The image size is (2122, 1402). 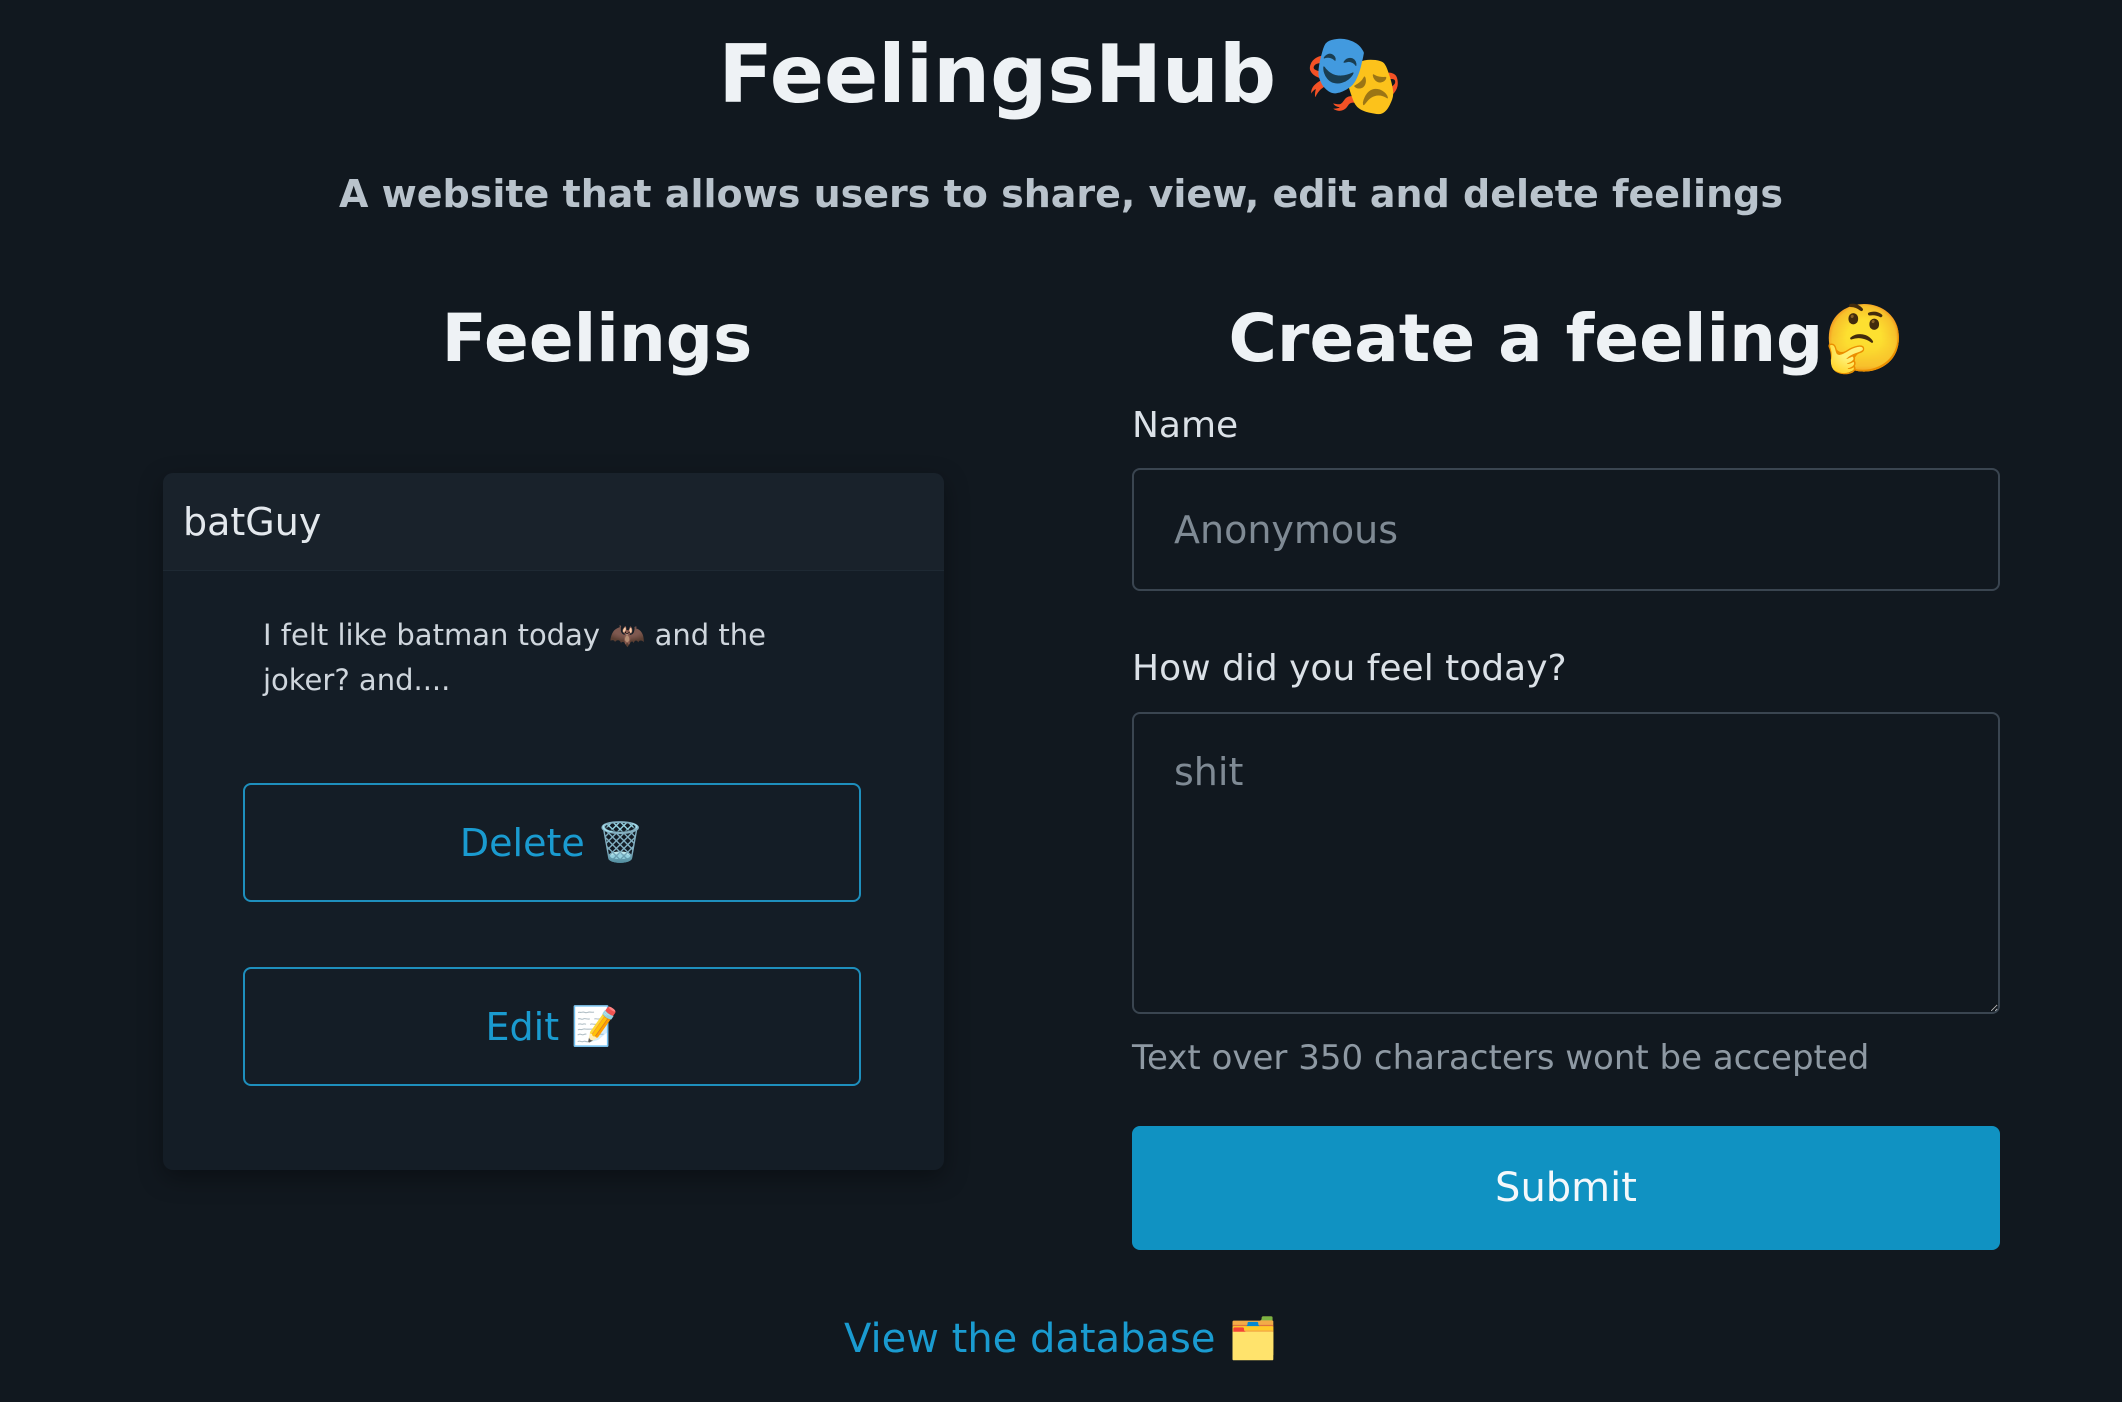 What do you see at coordinates (997, 74) in the screenshot?
I see `site-title-text: FeelingsHub` at bounding box center [997, 74].